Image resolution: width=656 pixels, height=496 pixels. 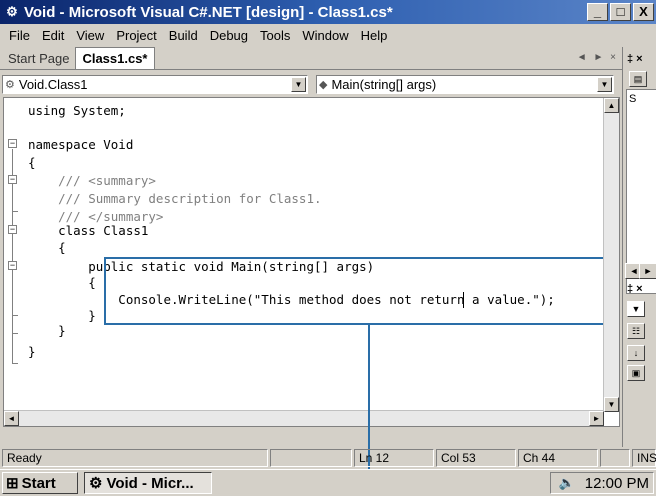 What do you see at coordinates (636, 353) in the screenshot?
I see `alphabetical-icon: ↓` at bounding box center [636, 353].